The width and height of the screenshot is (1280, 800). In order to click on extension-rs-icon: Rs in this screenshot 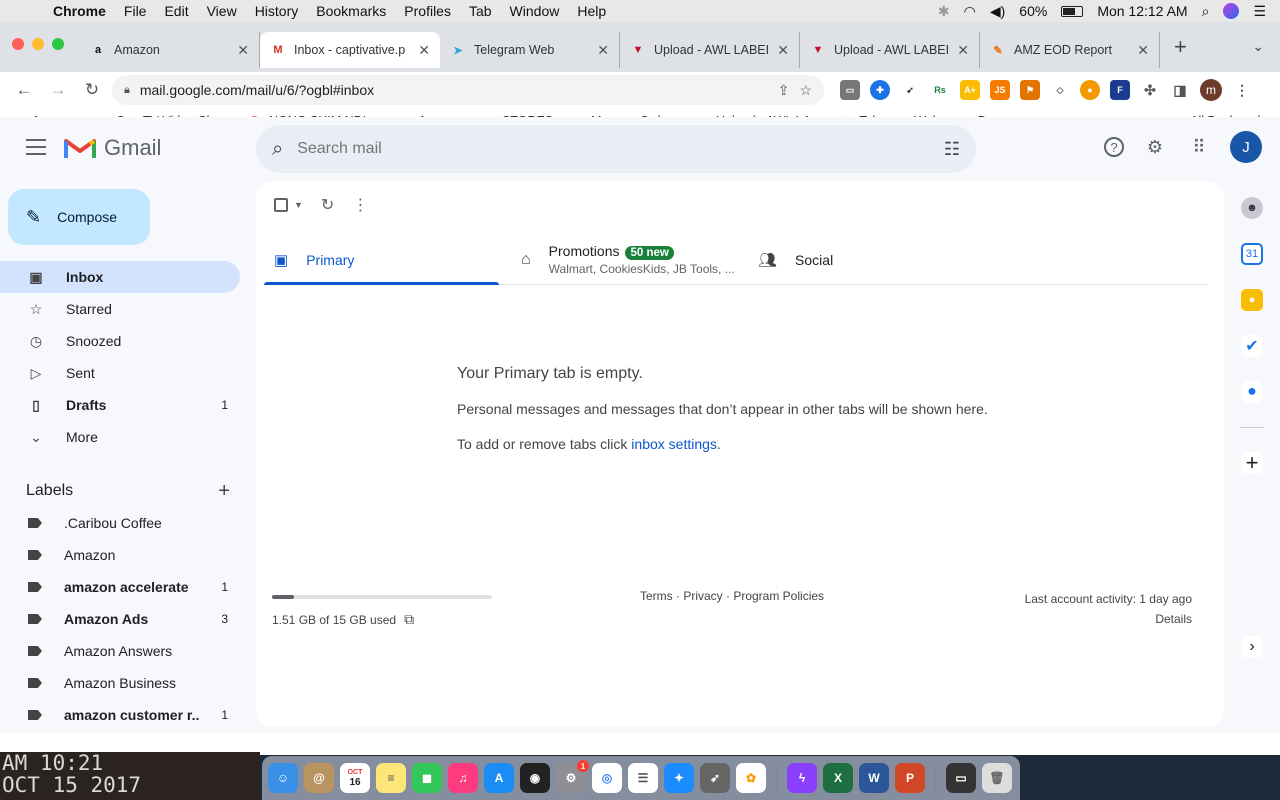, I will do `click(940, 90)`.